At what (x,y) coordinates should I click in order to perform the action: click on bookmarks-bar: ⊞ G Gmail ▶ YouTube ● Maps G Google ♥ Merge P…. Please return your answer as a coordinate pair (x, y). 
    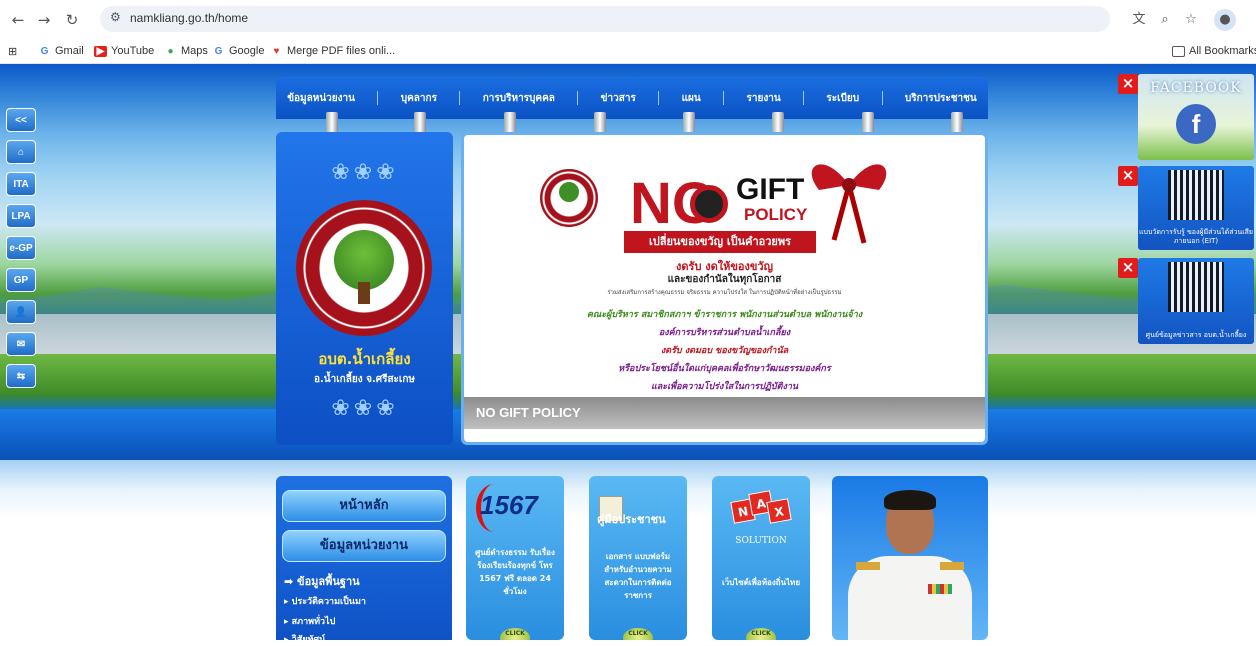
    Looking at the image, I should click on (628, 52).